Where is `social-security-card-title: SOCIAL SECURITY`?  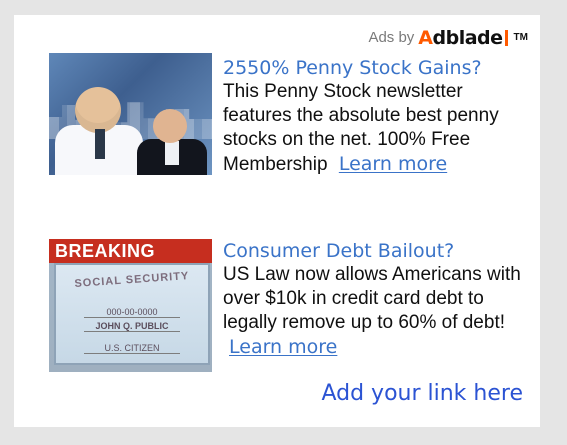 social-security-card-title: SOCIAL SECURITY is located at coordinates (132, 280).